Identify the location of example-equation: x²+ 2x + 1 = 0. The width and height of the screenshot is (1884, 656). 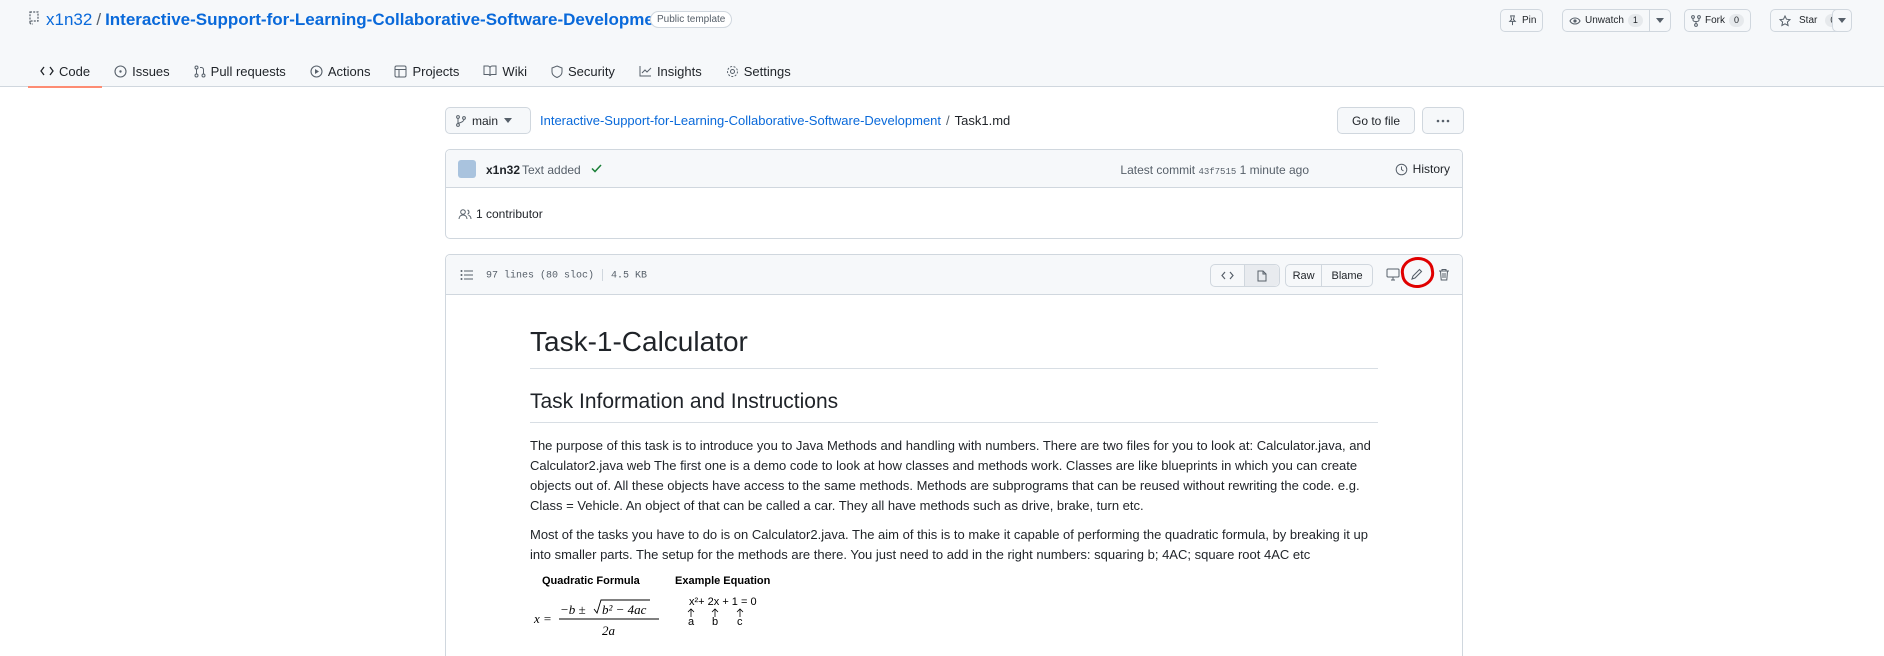
(723, 602).